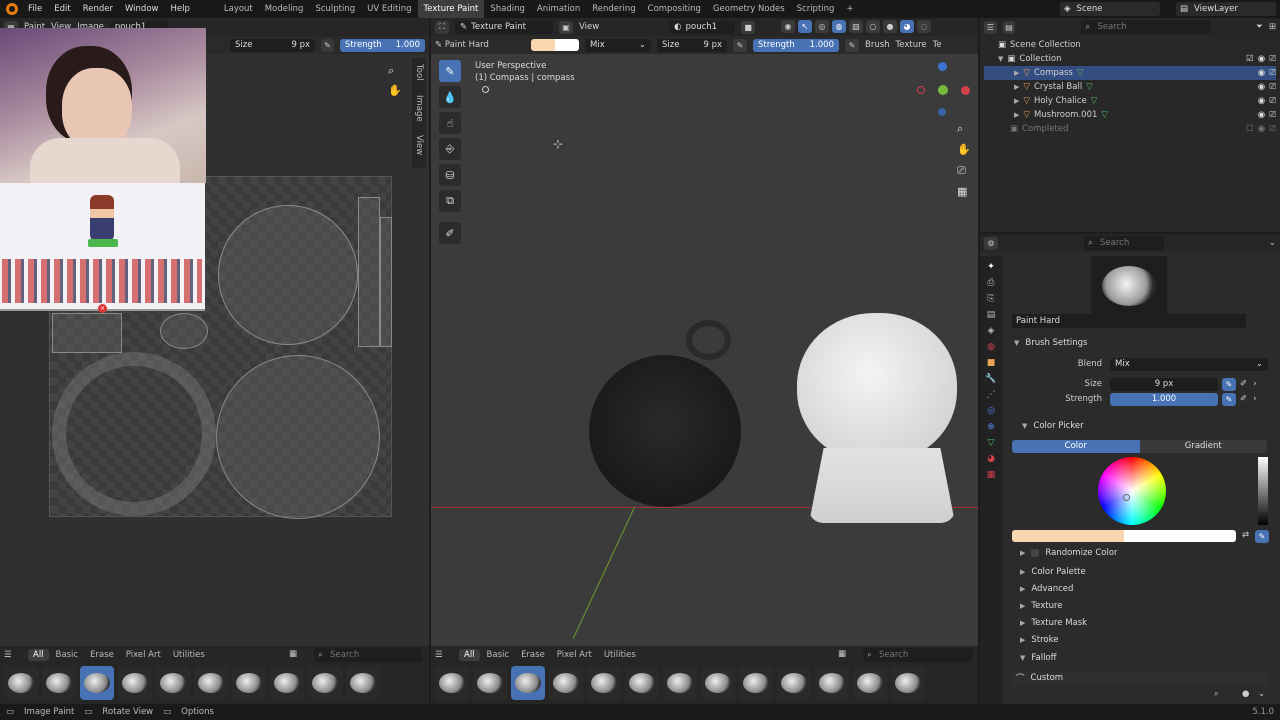  What do you see at coordinates (674, 9) in the screenshot?
I see `tab-compositing: Compositing` at bounding box center [674, 9].